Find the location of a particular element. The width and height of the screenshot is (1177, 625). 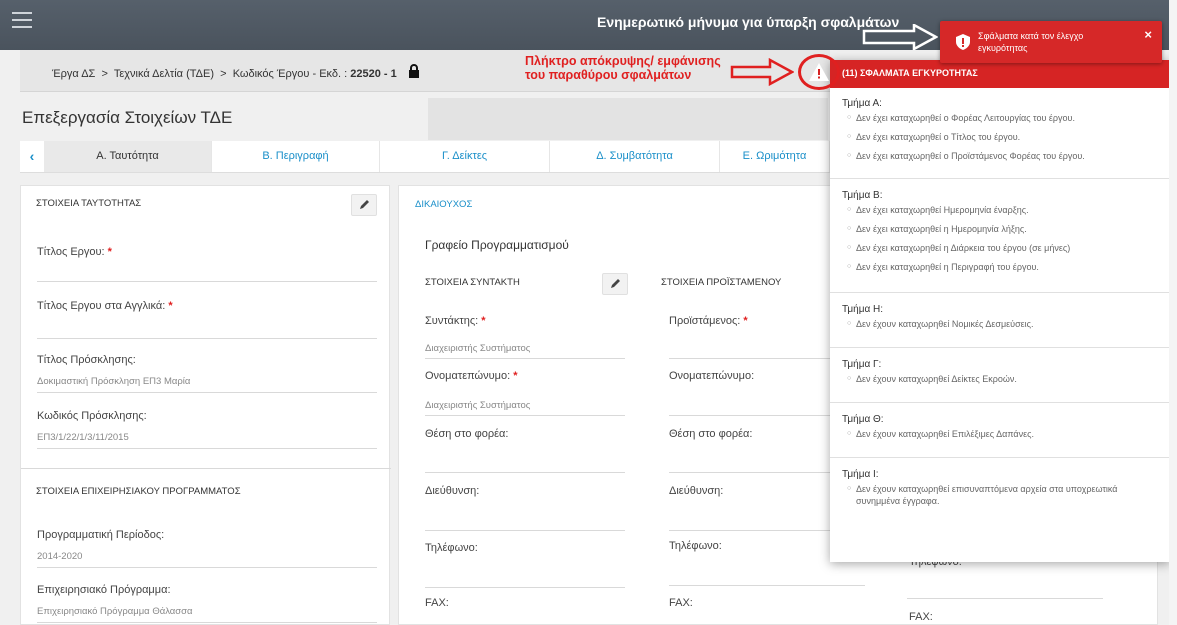

project-title-field is located at coordinates (207, 281).